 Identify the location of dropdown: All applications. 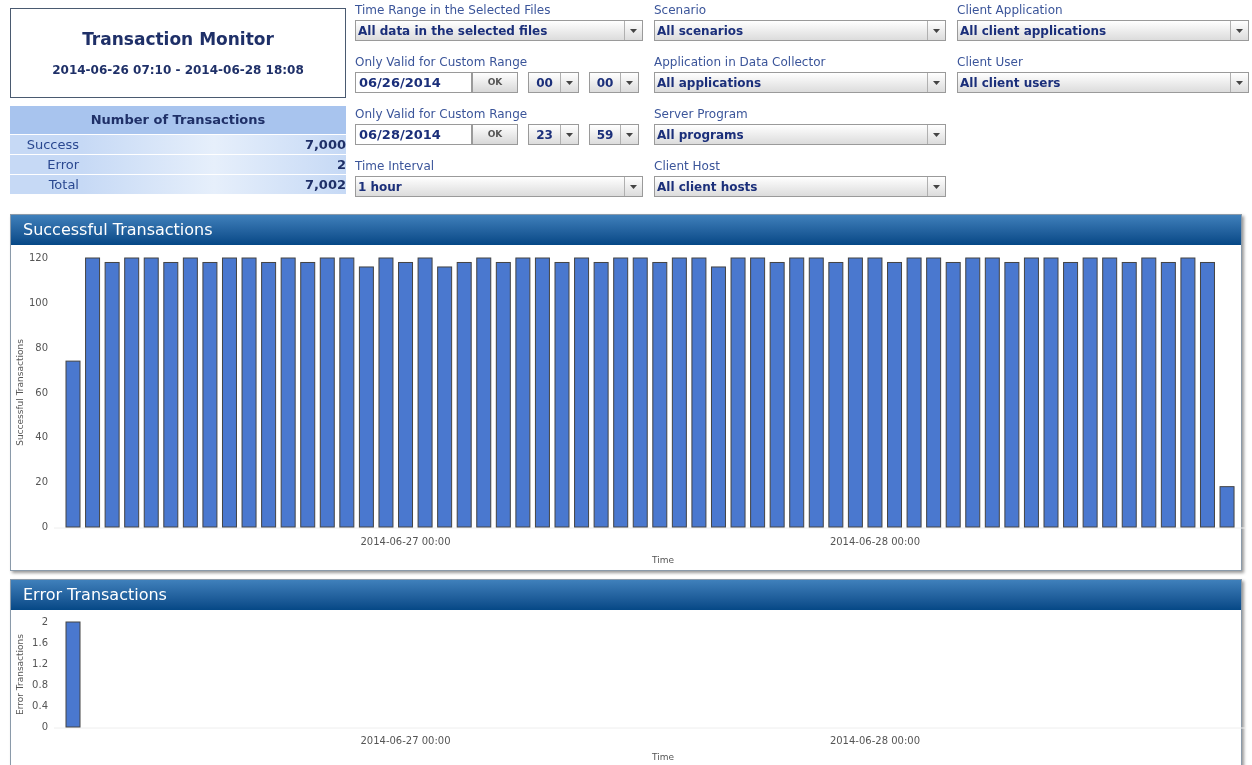
(800, 82).